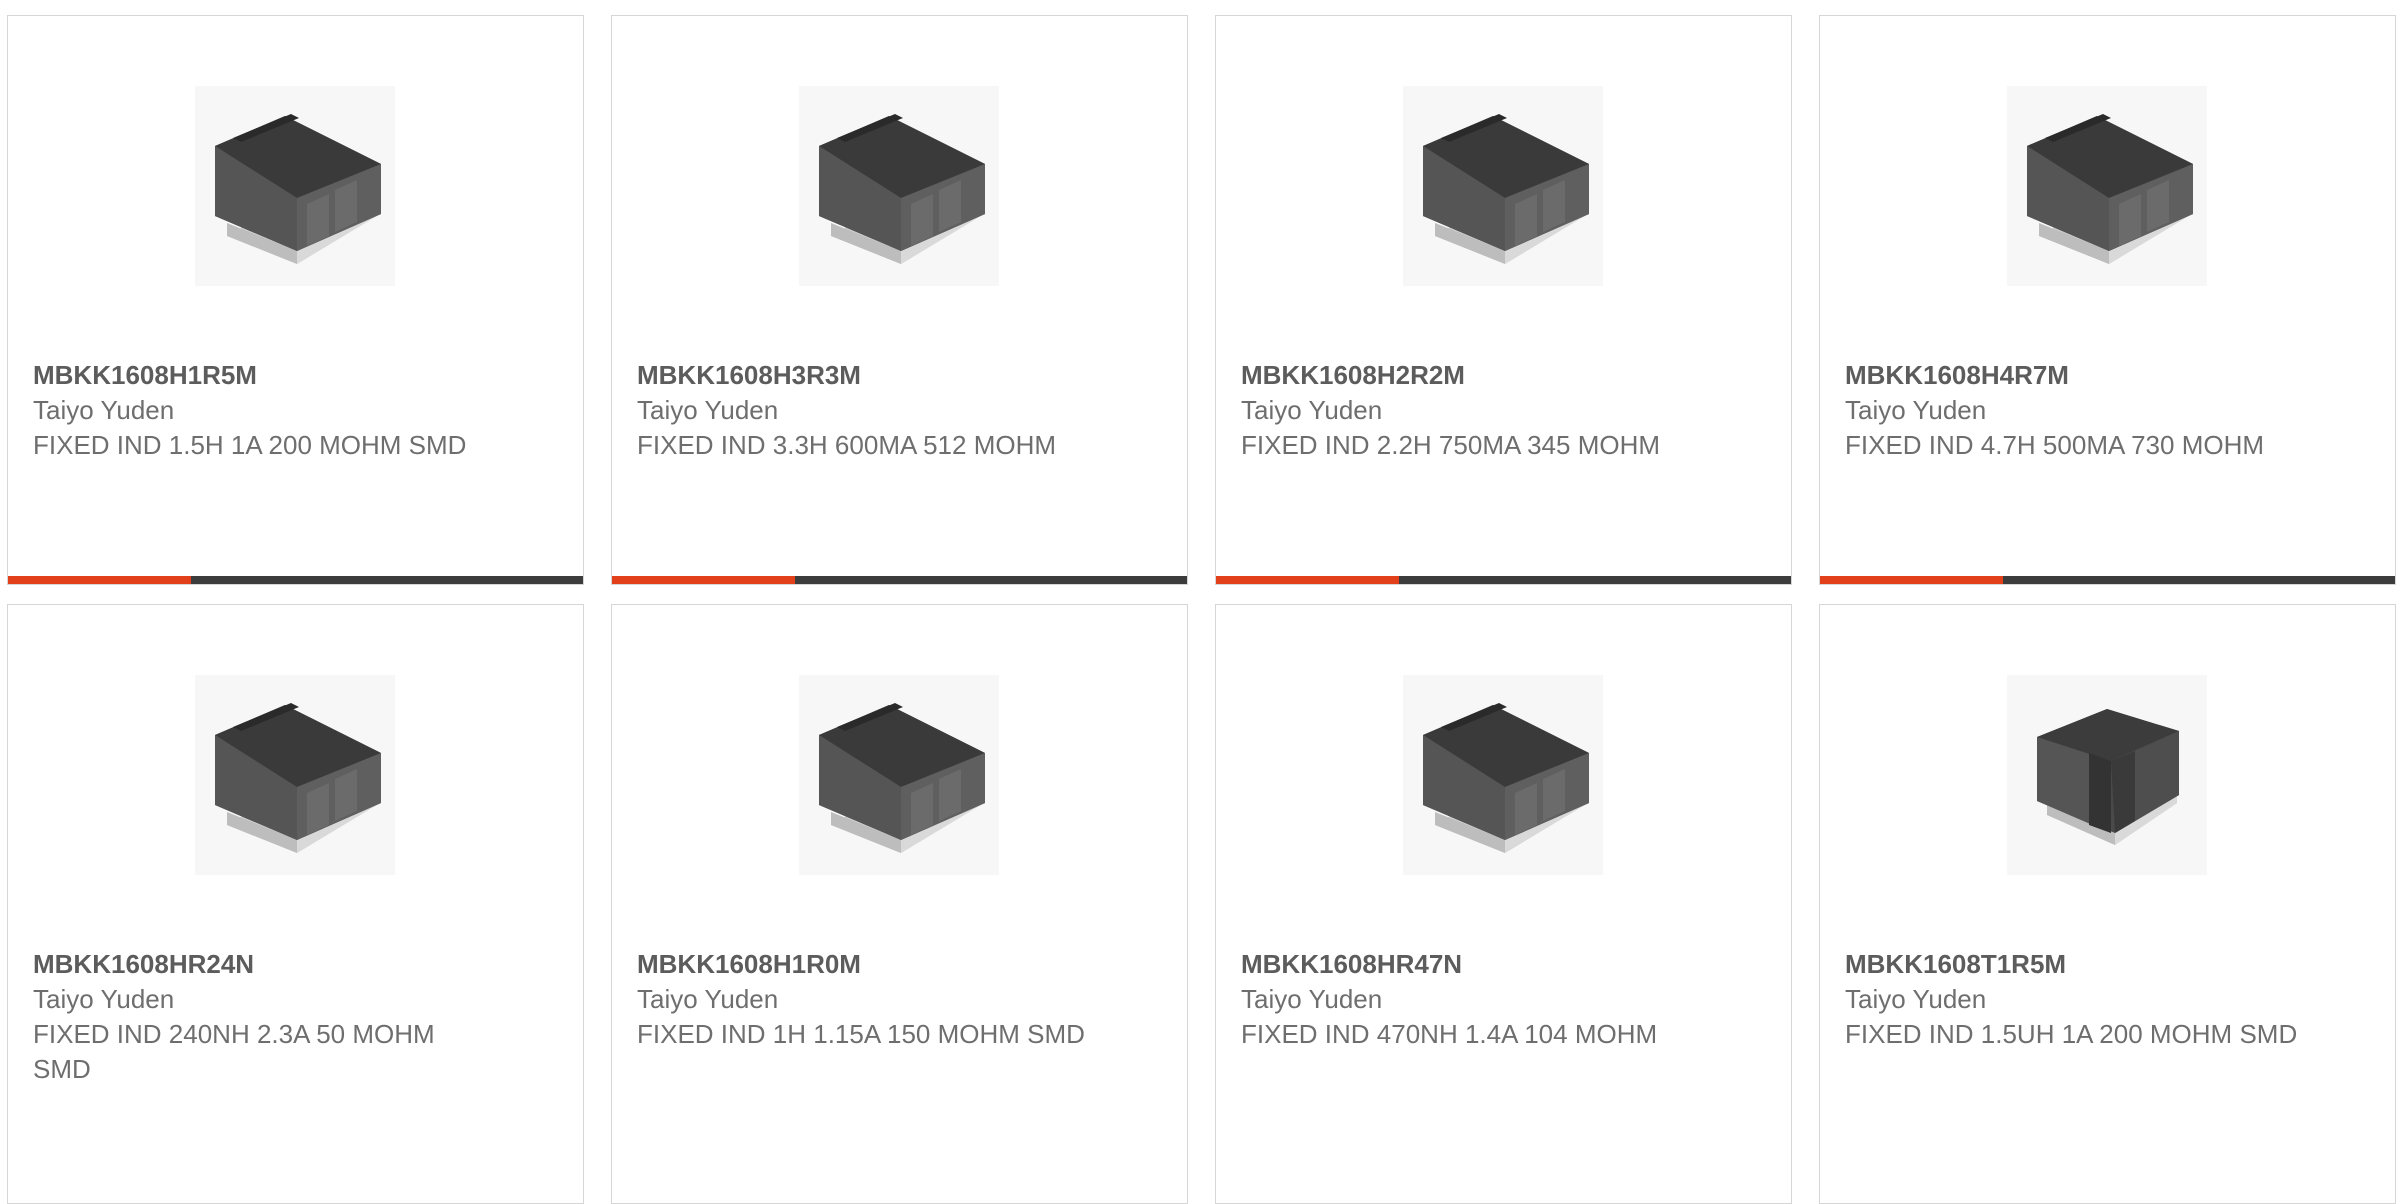  Describe the element at coordinates (263, 375) in the screenshot. I see `part-number-link: MBKK1608H1R5M` at that location.